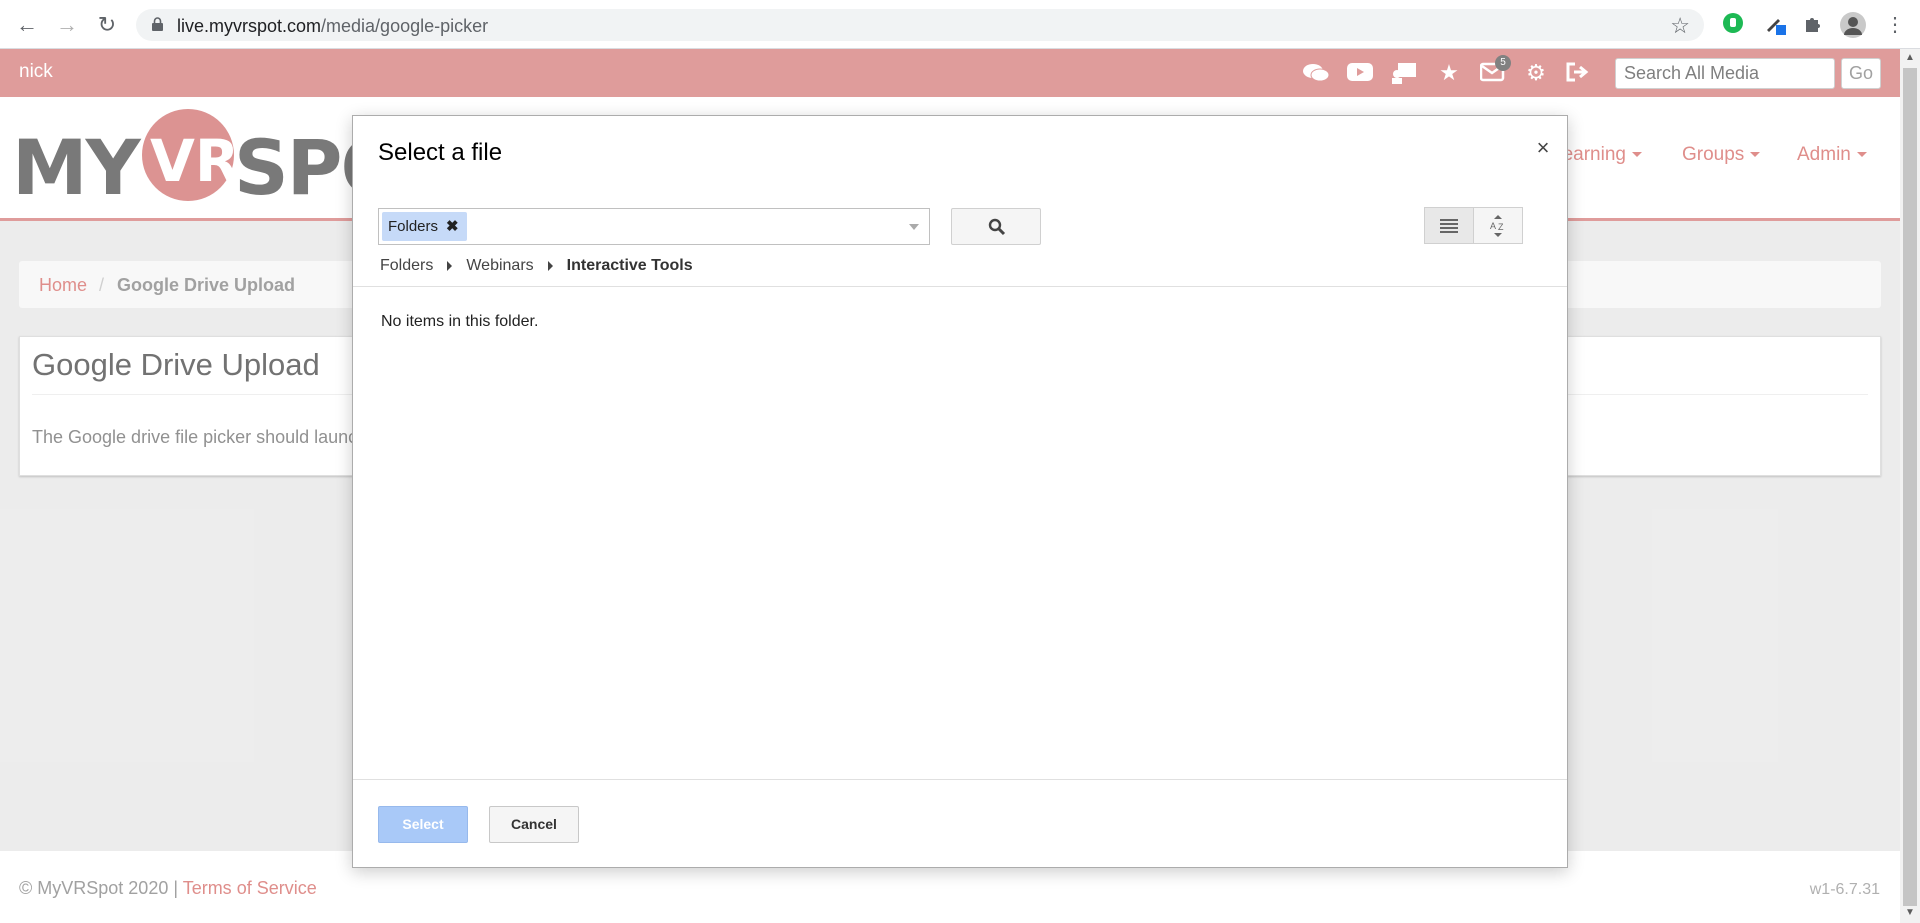  Describe the element at coordinates (499, 265) in the screenshot. I see `trail-webinars: Webinars` at that location.